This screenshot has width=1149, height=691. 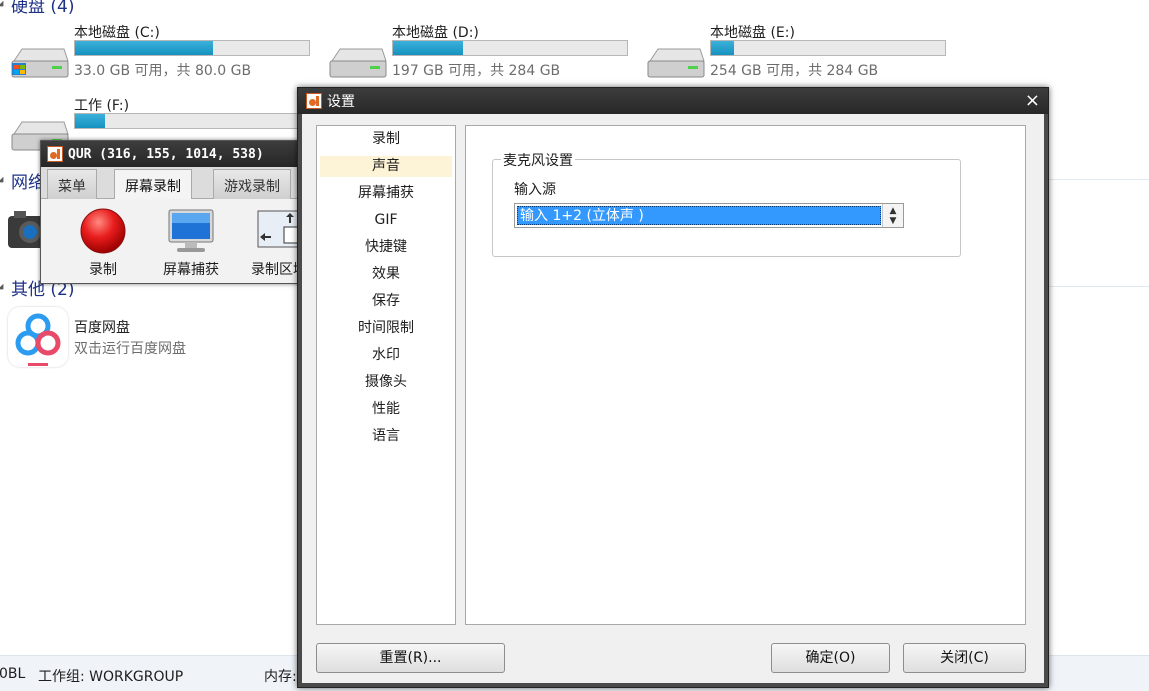 I want to click on nav-save: 保存, so click(x=386, y=301).